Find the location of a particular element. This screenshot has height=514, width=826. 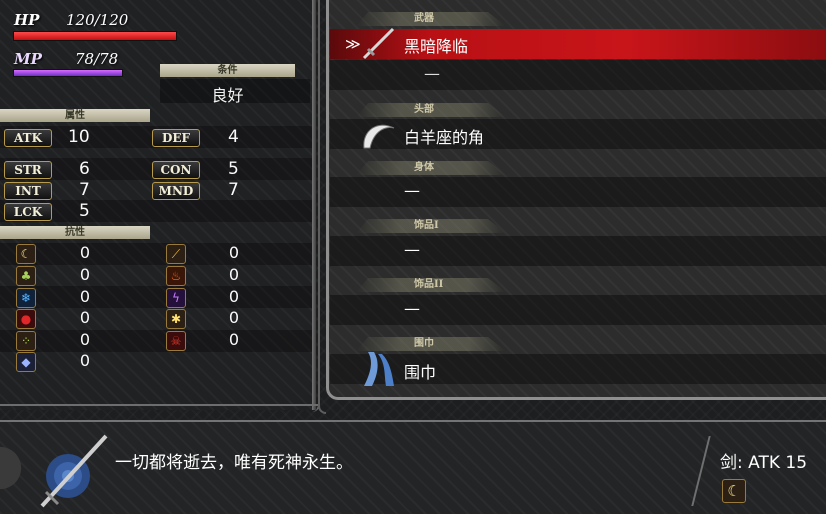

resistance-header: 抗性 is located at coordinates (75, 232).